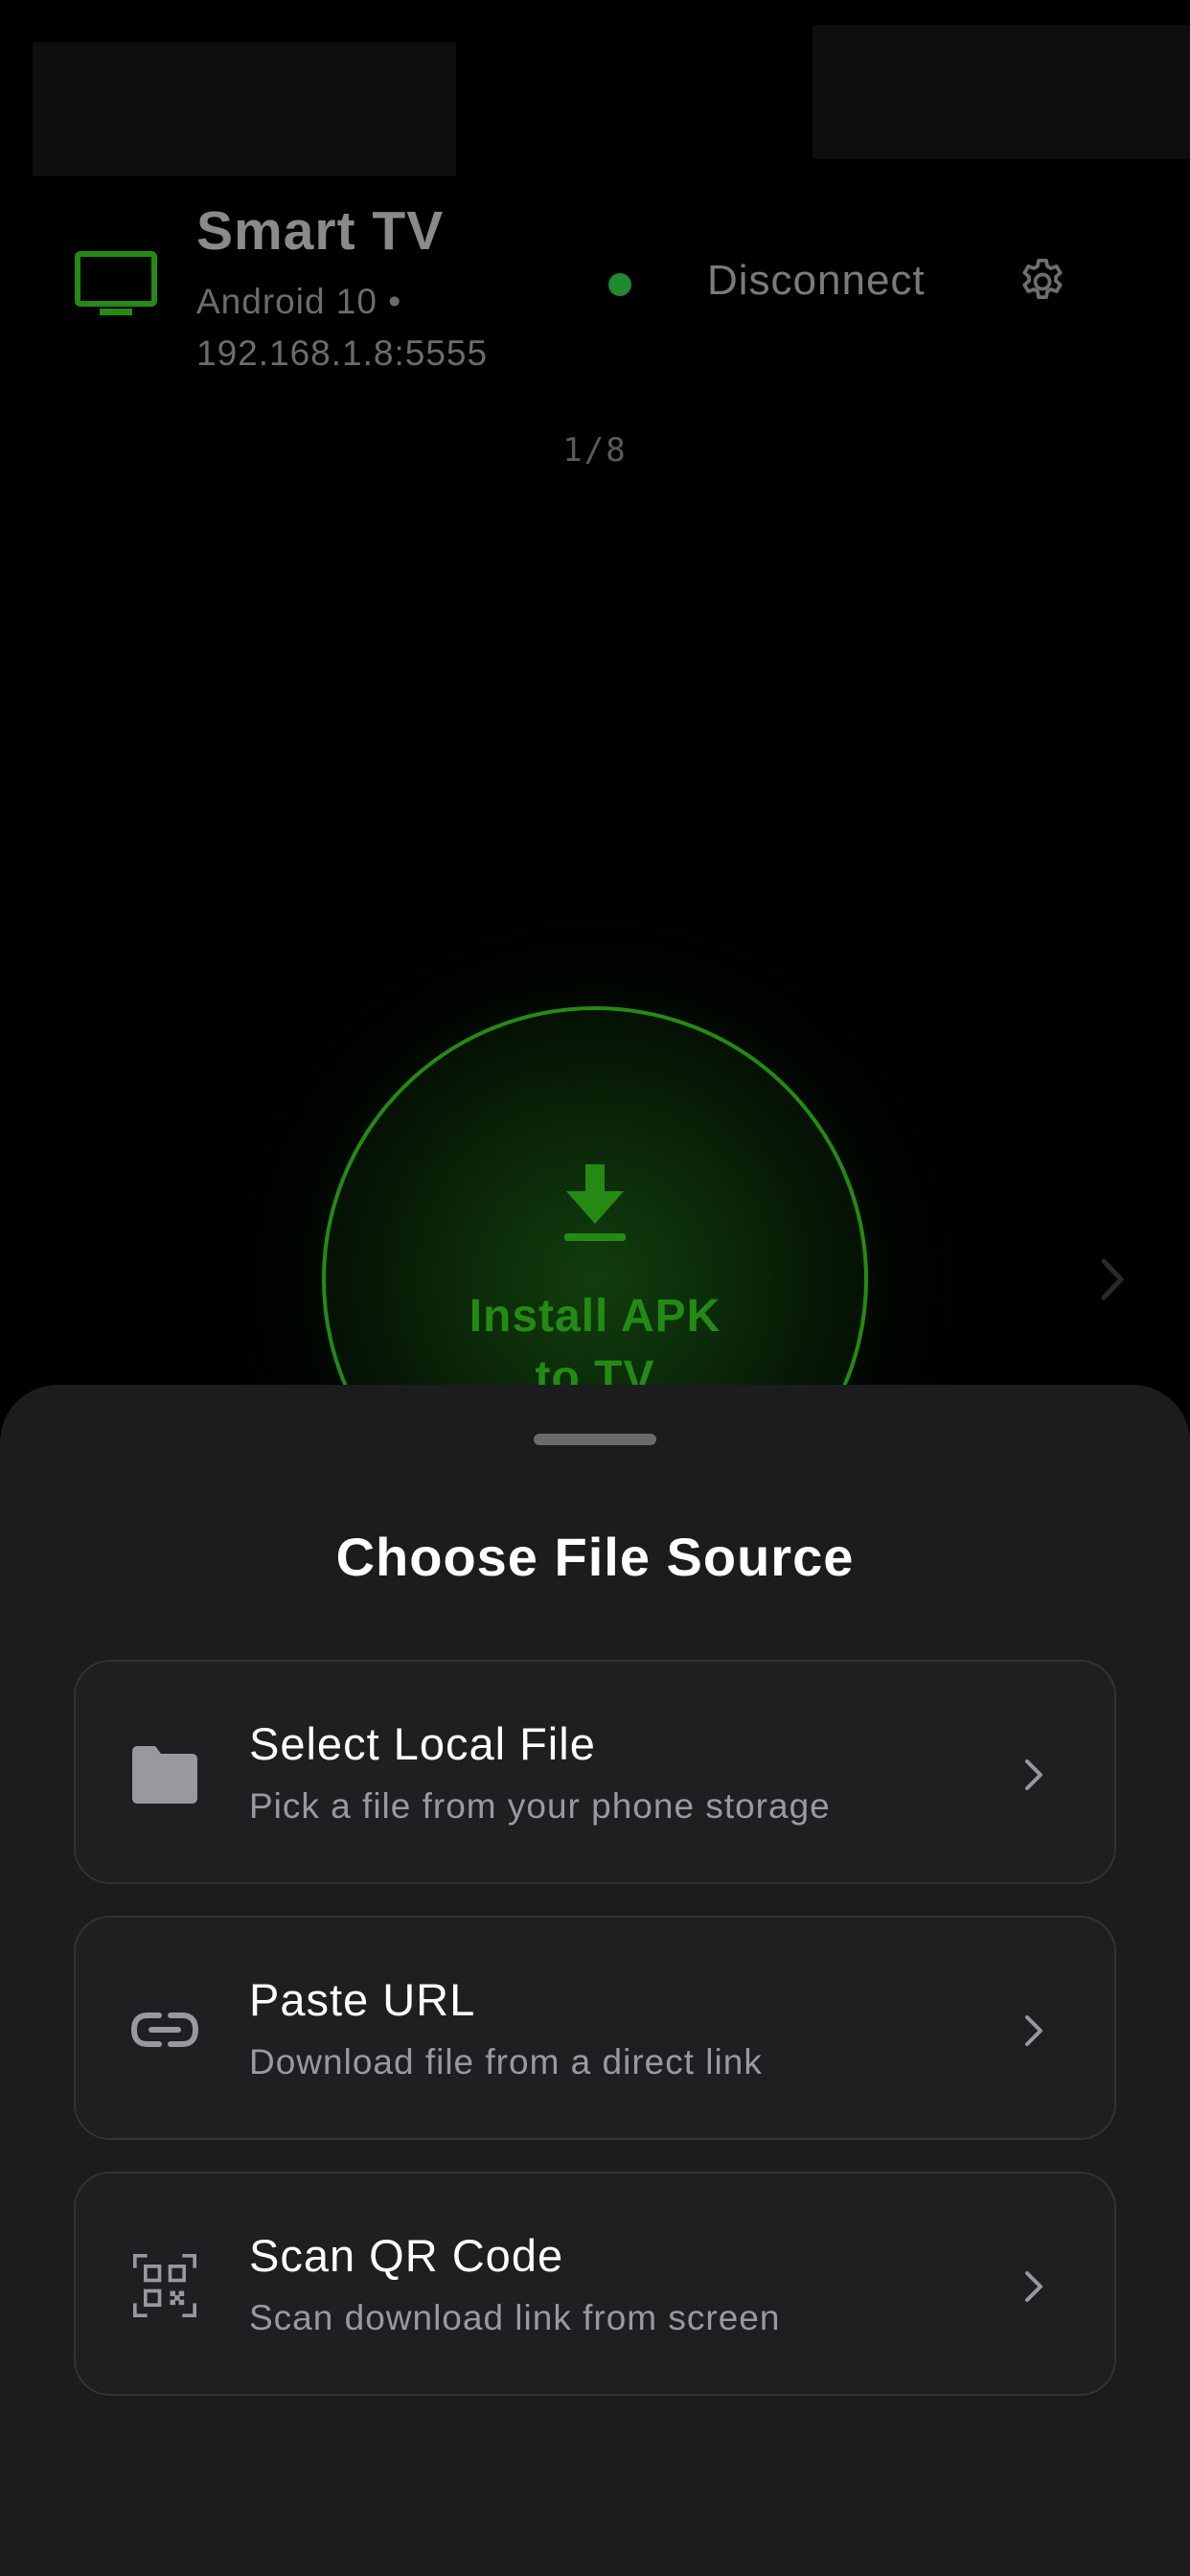  Describe the element at coordinates (620, 284) in the screenshot. I see `connection-status-dot` at that location.